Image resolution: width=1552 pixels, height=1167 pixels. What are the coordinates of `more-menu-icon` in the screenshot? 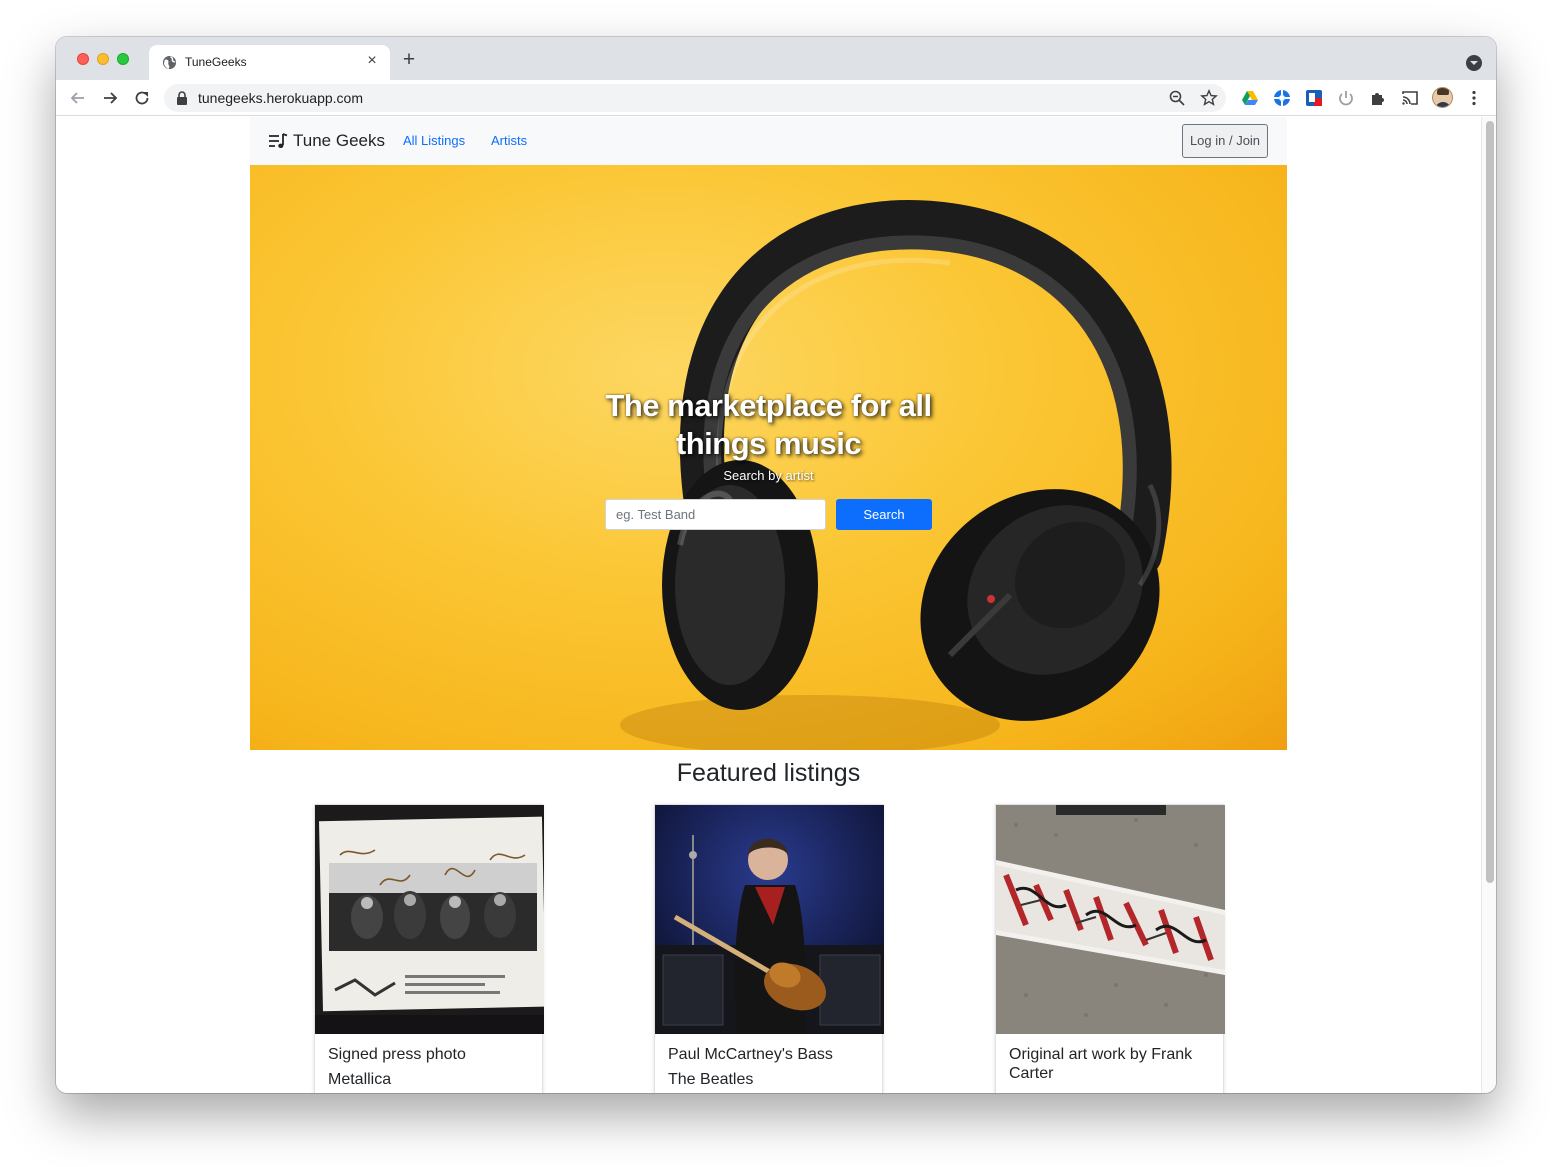 It's located at (1474, 98).